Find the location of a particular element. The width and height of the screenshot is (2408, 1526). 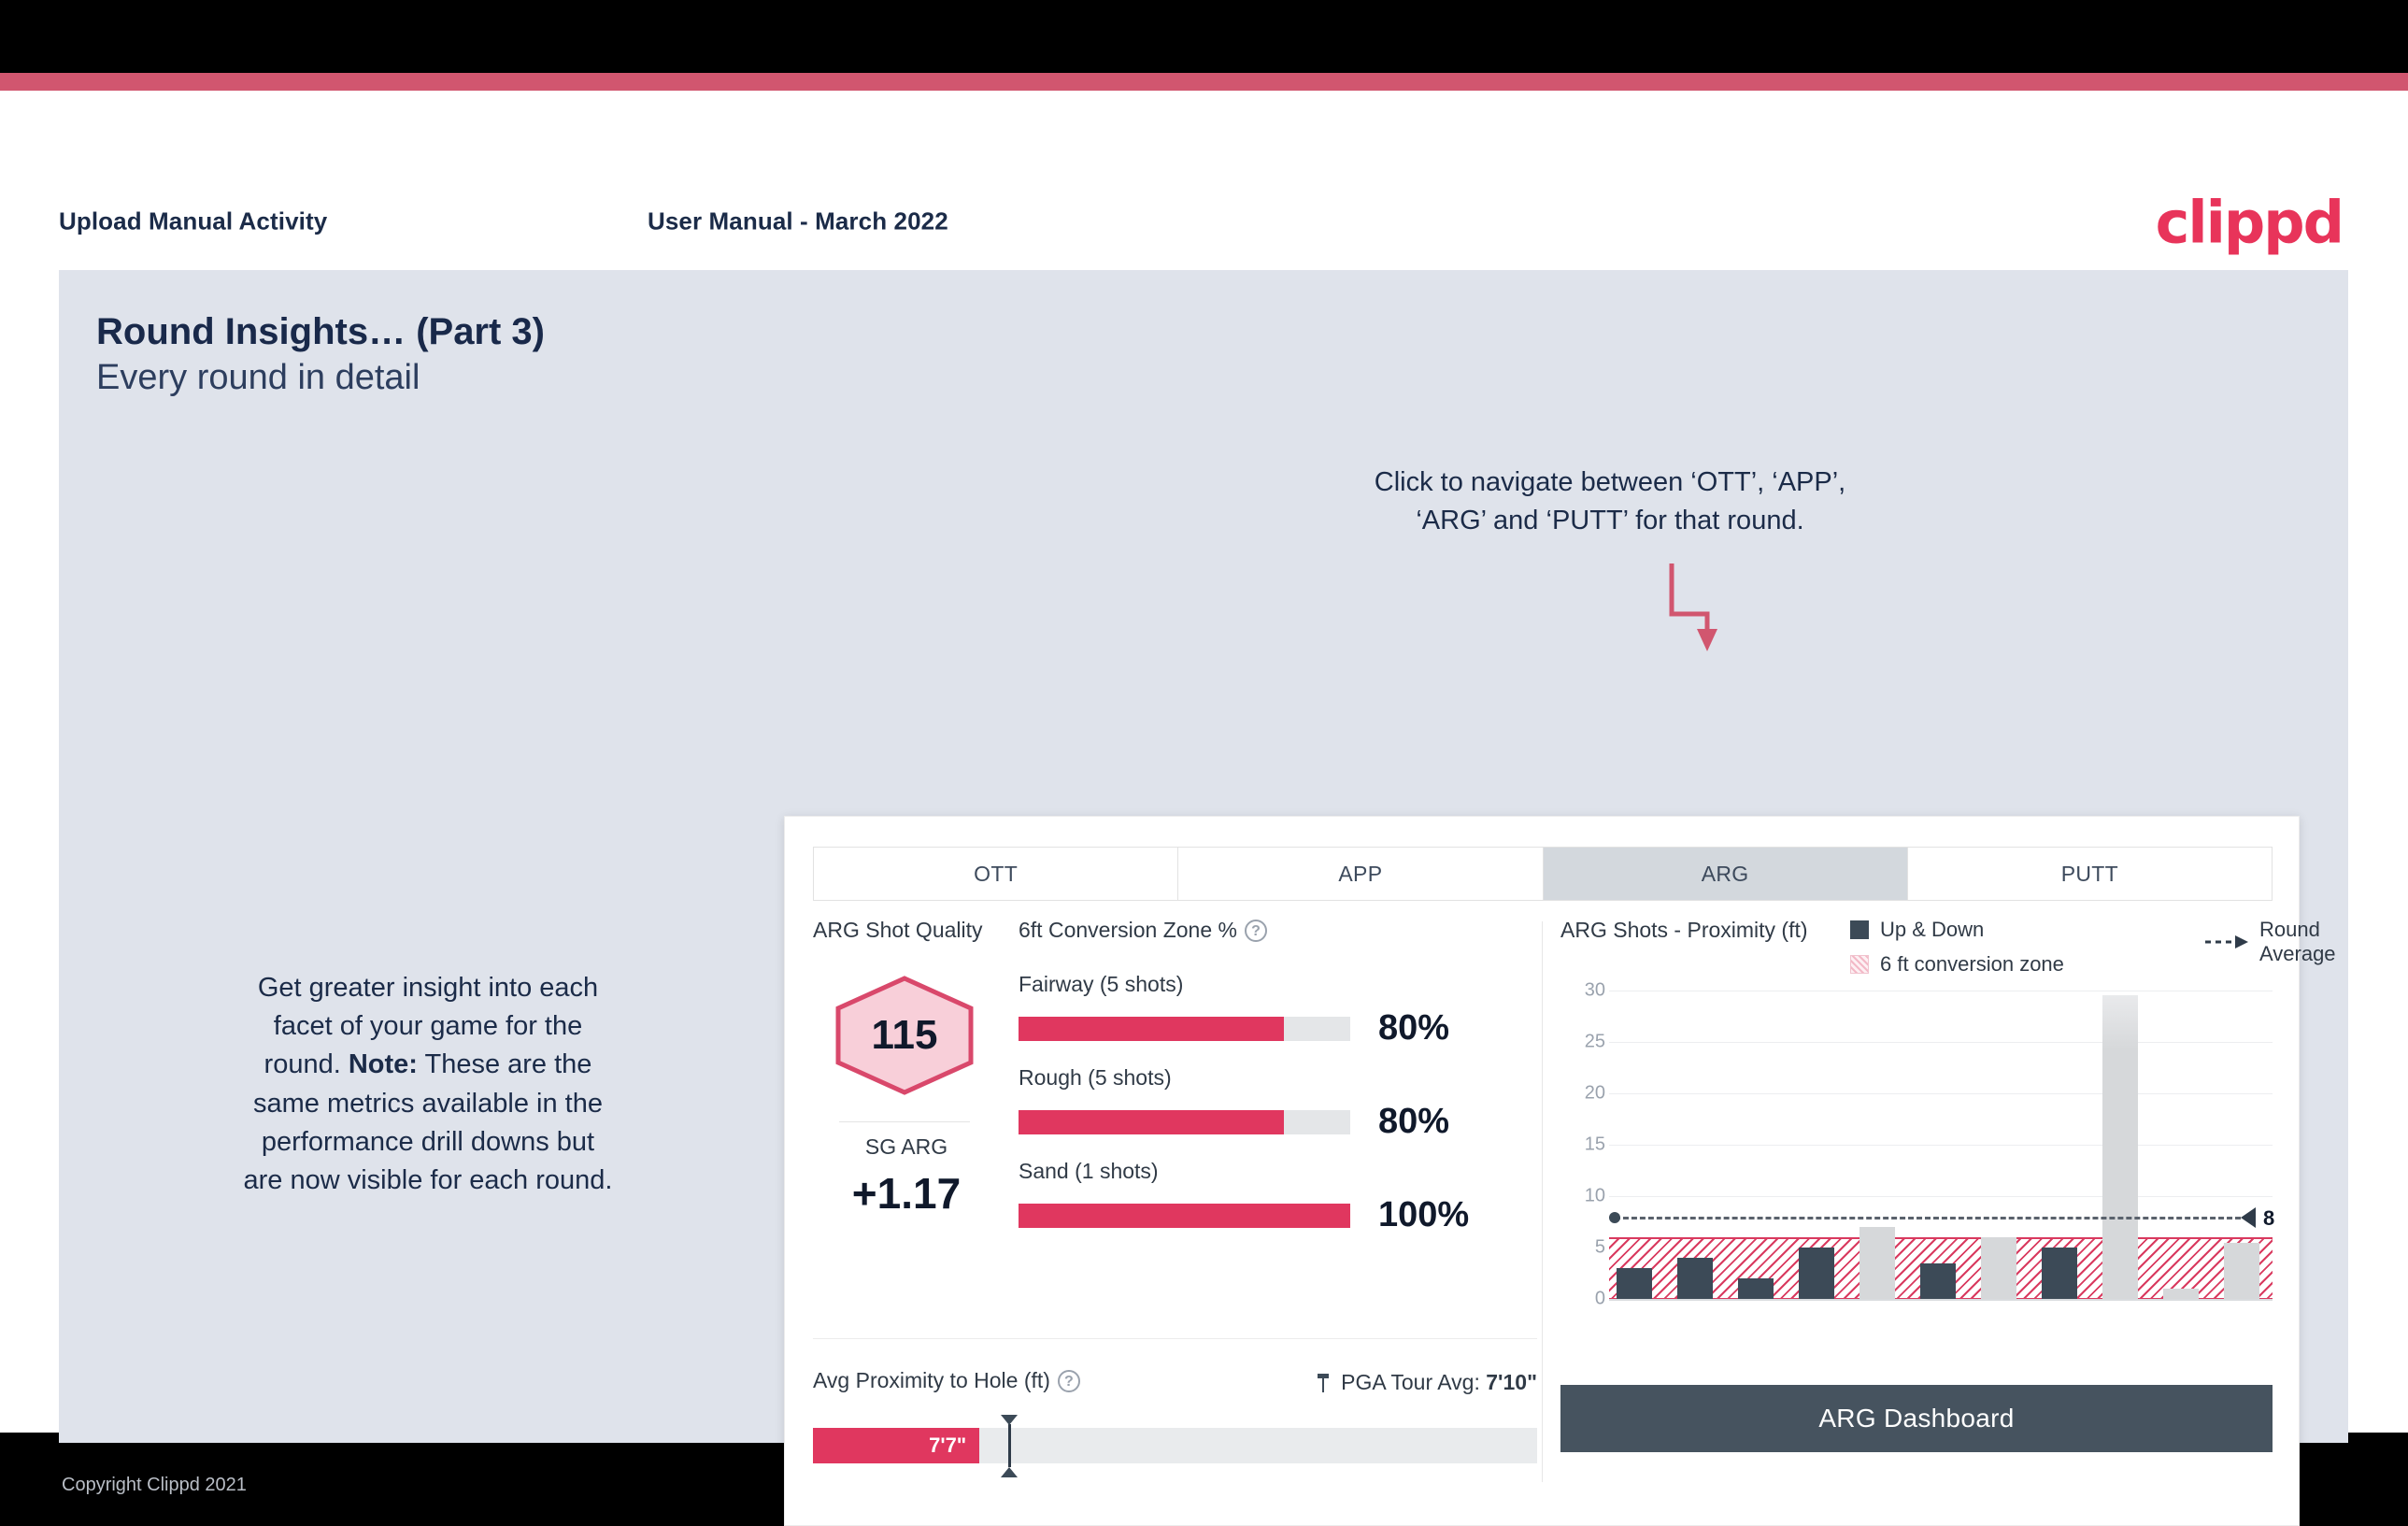

sg-arg-value: +1.17 is located at coordinates (906, 1193).